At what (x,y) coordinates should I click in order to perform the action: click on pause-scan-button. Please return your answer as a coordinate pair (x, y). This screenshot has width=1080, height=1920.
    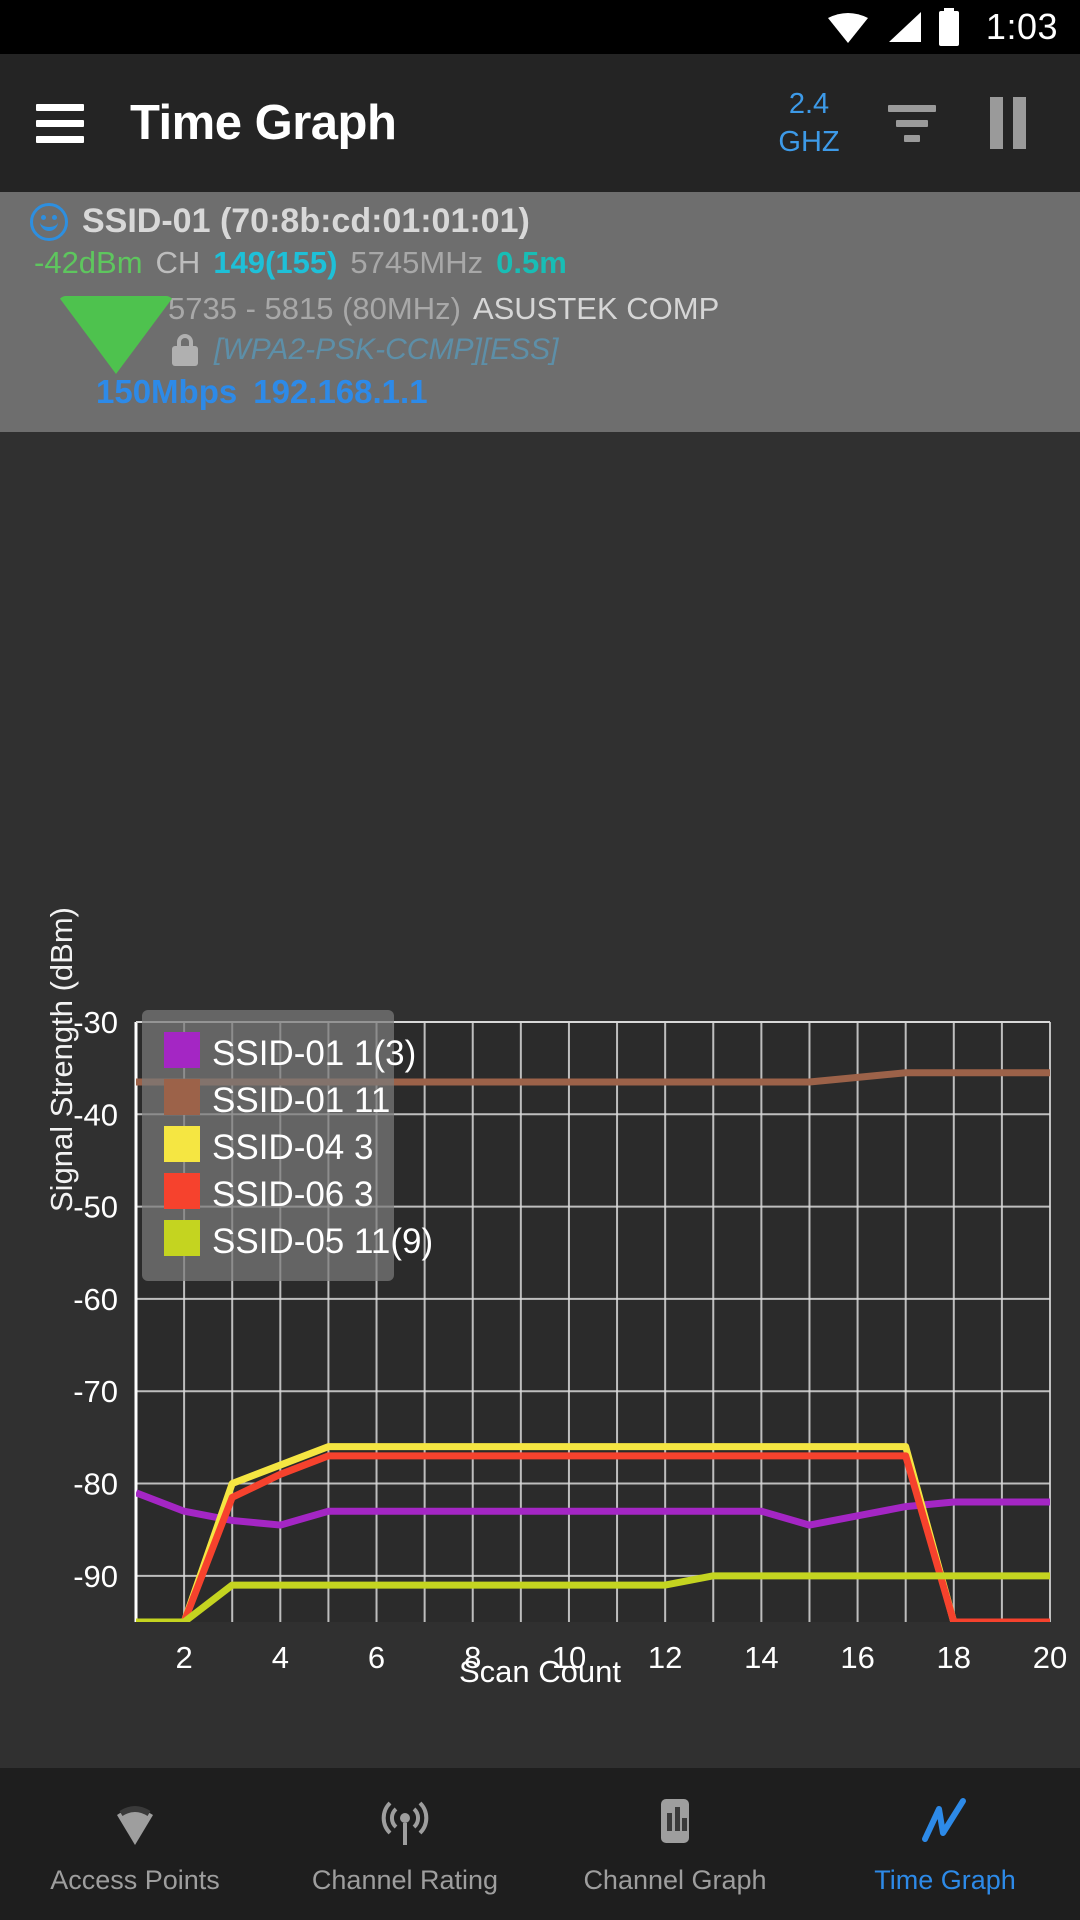
    Looking at the image, I should click on (1008, 123).